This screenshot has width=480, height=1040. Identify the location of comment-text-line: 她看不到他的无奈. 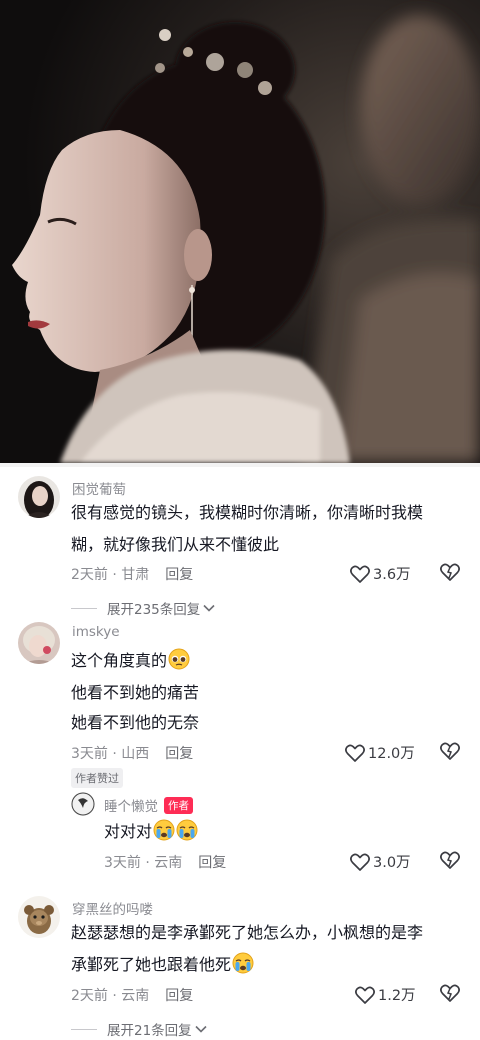
(135, 722).